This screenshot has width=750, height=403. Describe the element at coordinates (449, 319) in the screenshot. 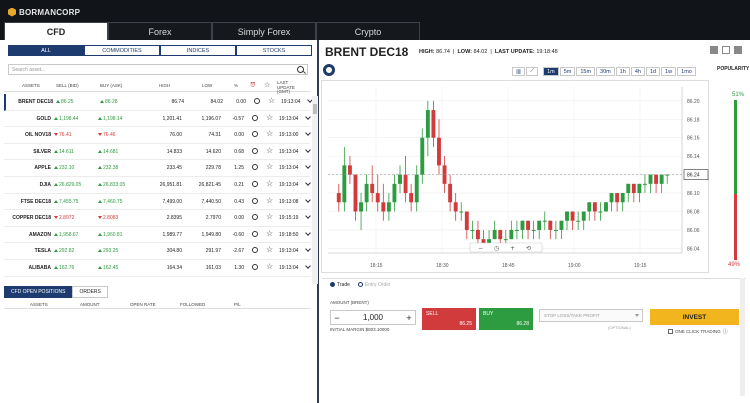

I see `sell-button: SELL 86.25` at that location.